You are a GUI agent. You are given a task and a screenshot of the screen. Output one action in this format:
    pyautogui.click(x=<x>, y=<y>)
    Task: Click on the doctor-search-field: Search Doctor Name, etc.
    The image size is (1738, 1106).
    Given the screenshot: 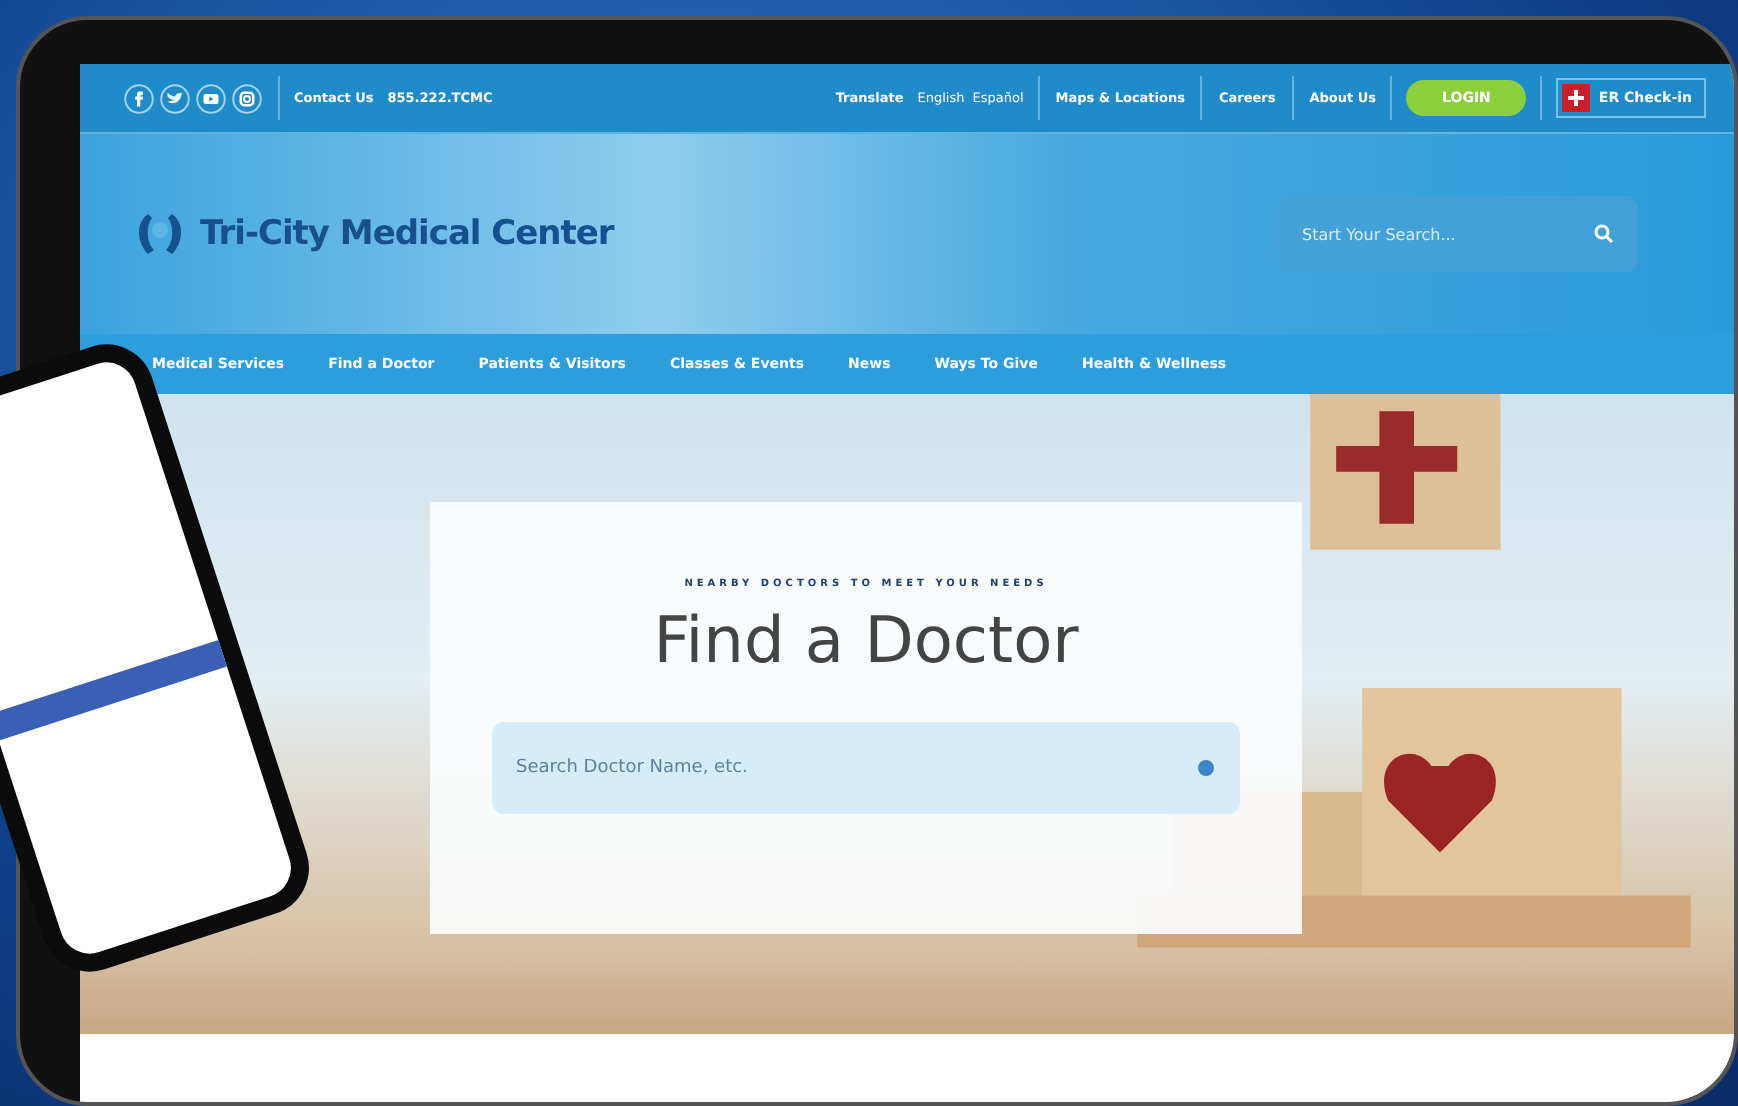 What is the action you would take?
    pyautogui.click(x=866, y=768)
    